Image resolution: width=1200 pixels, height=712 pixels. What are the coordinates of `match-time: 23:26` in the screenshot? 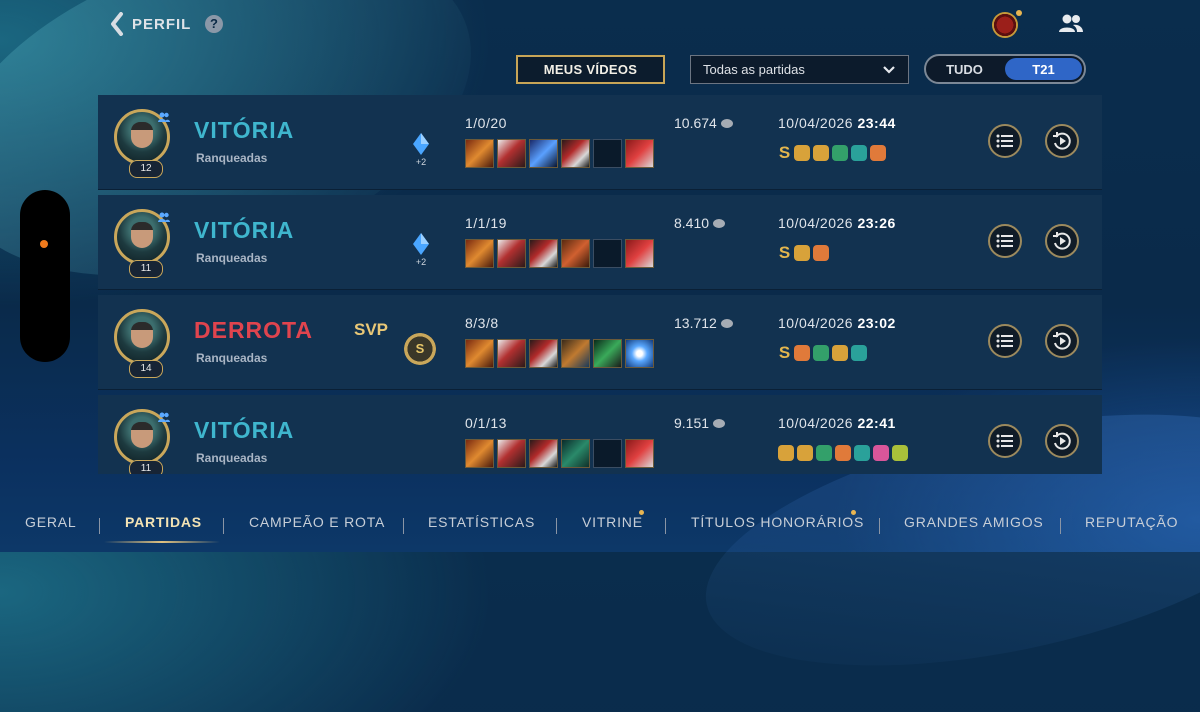 It's located at (876, 223).